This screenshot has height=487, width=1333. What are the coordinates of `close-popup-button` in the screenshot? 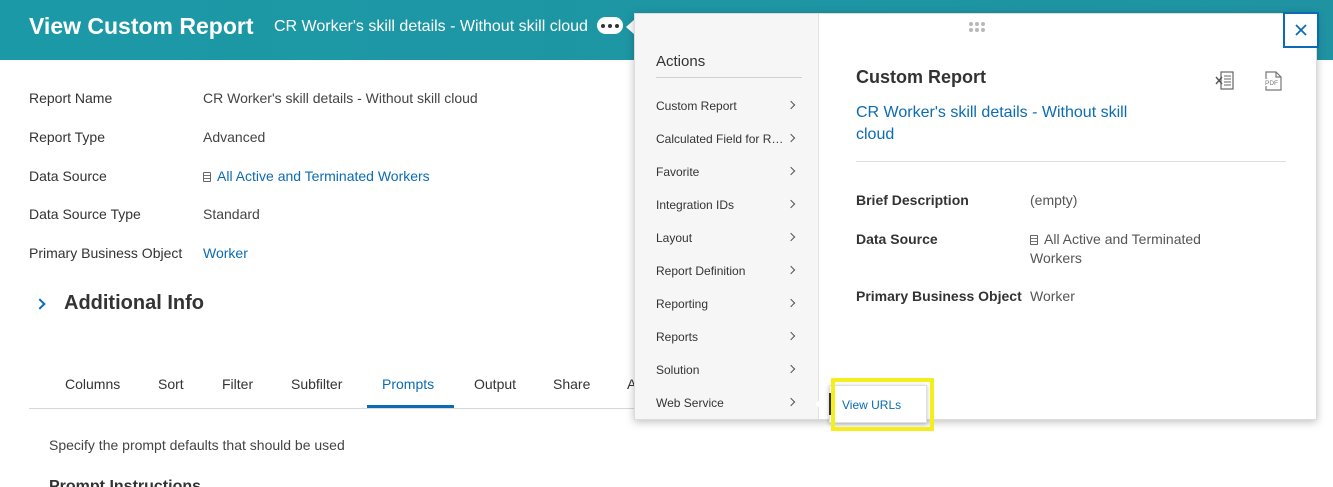 It's located at (1301, 30).